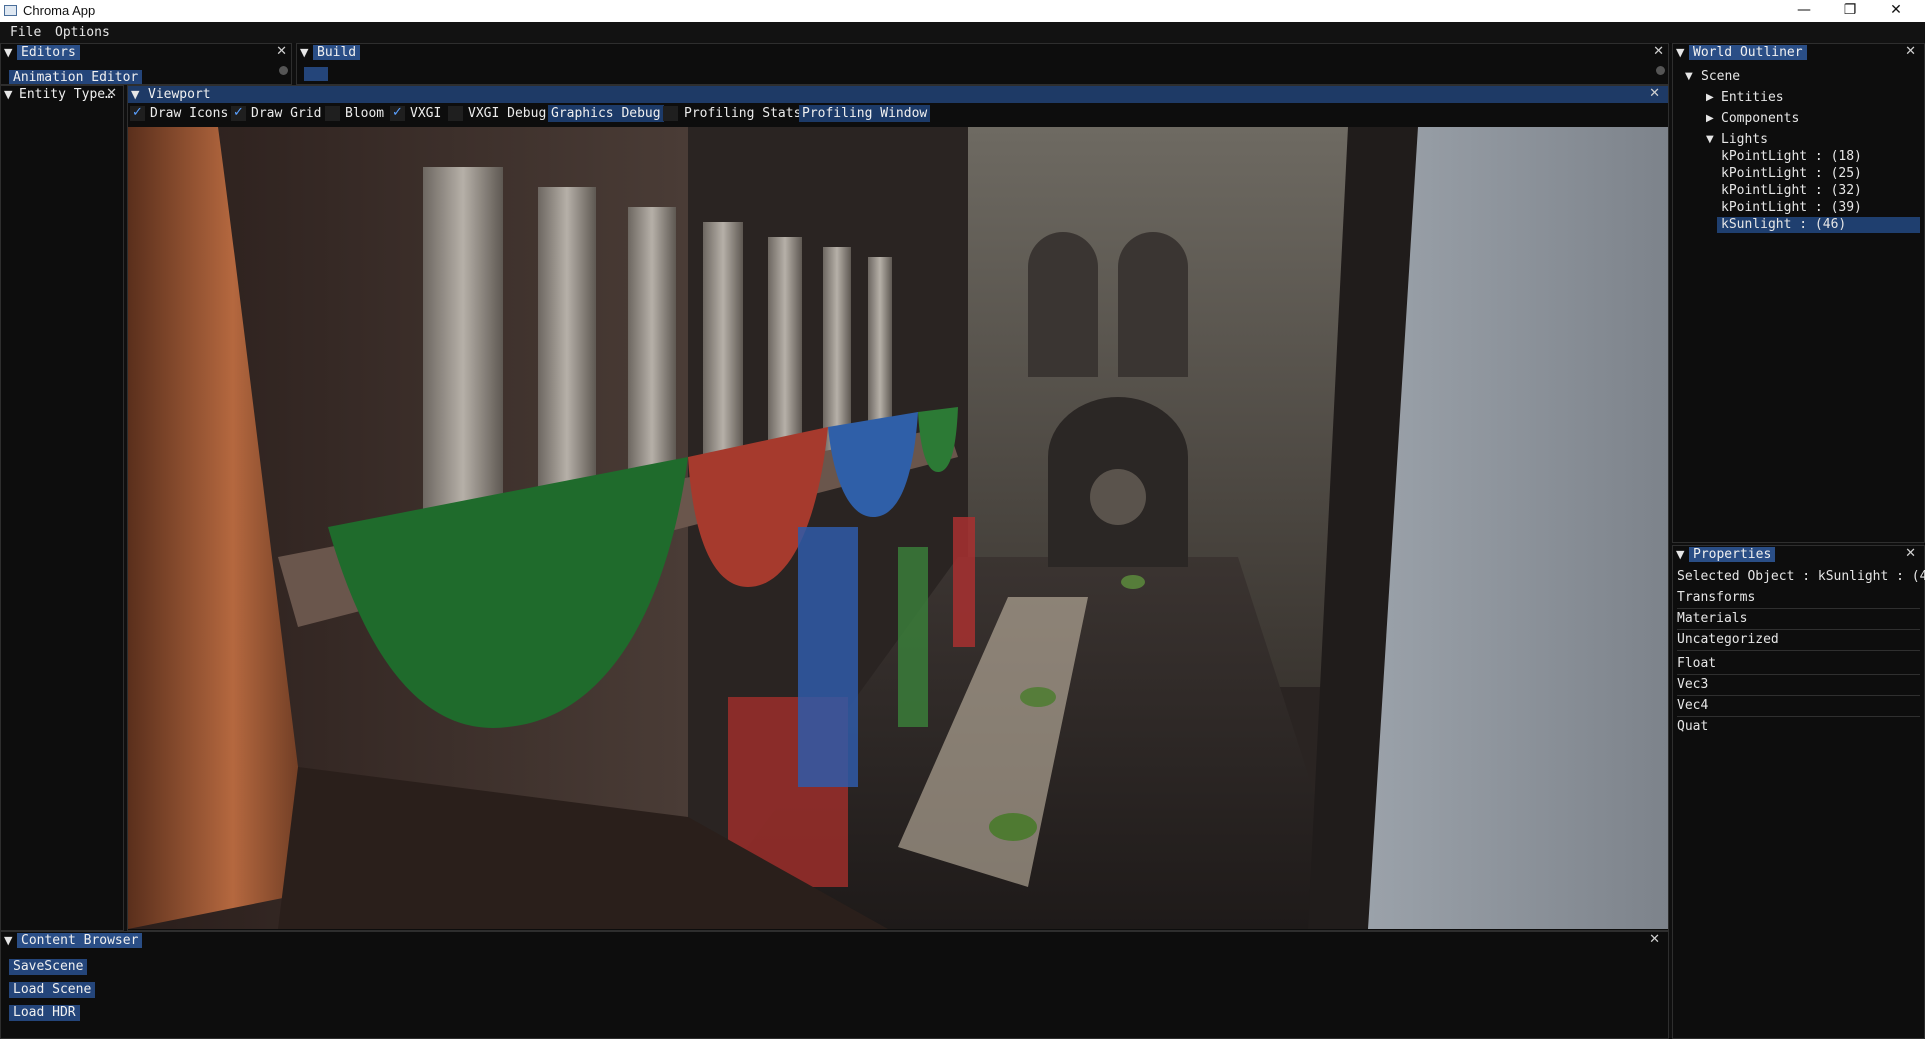  I want to click on profiling-stats-checkbox, so click(670, 113).